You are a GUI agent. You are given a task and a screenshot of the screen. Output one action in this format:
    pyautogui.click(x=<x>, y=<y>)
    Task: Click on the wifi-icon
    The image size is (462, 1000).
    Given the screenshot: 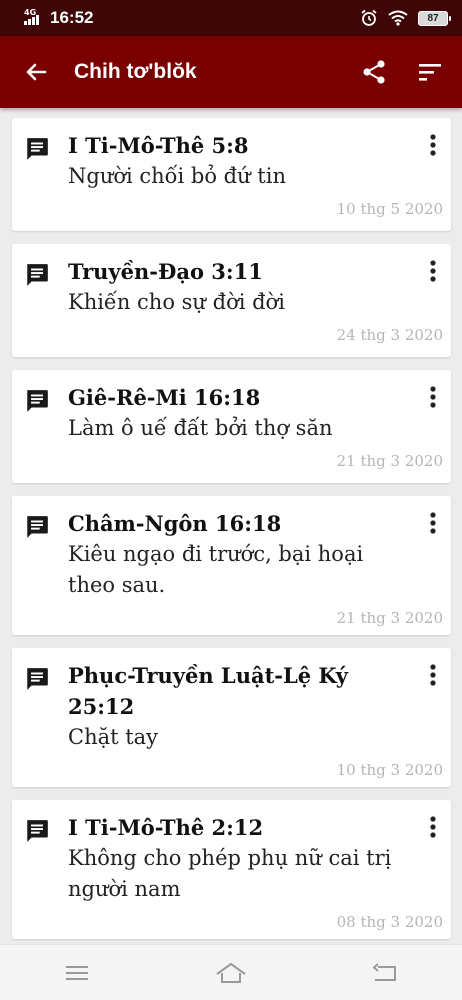 What is the action you would take?
    pyautogui.click(x=398, y=18)
    